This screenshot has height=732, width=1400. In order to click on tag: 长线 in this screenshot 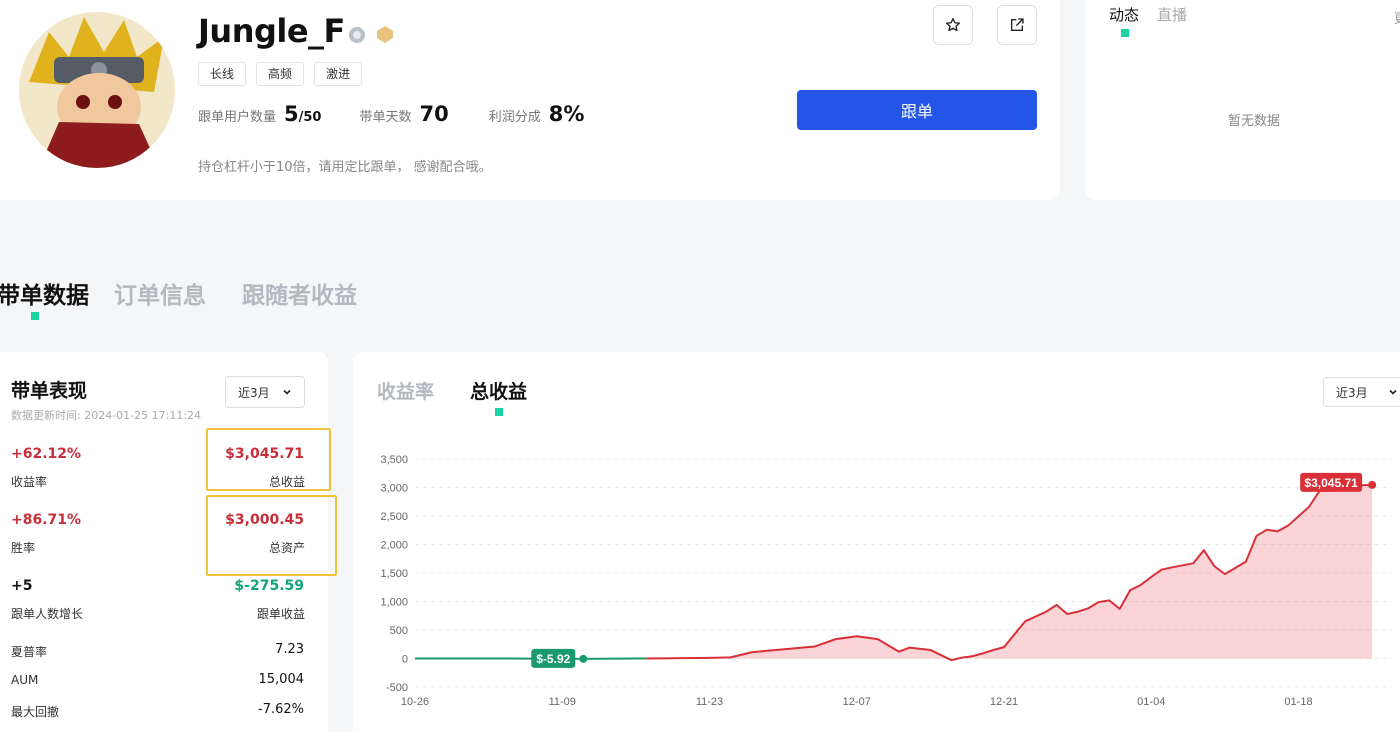, I will do `click(222, 74)`.